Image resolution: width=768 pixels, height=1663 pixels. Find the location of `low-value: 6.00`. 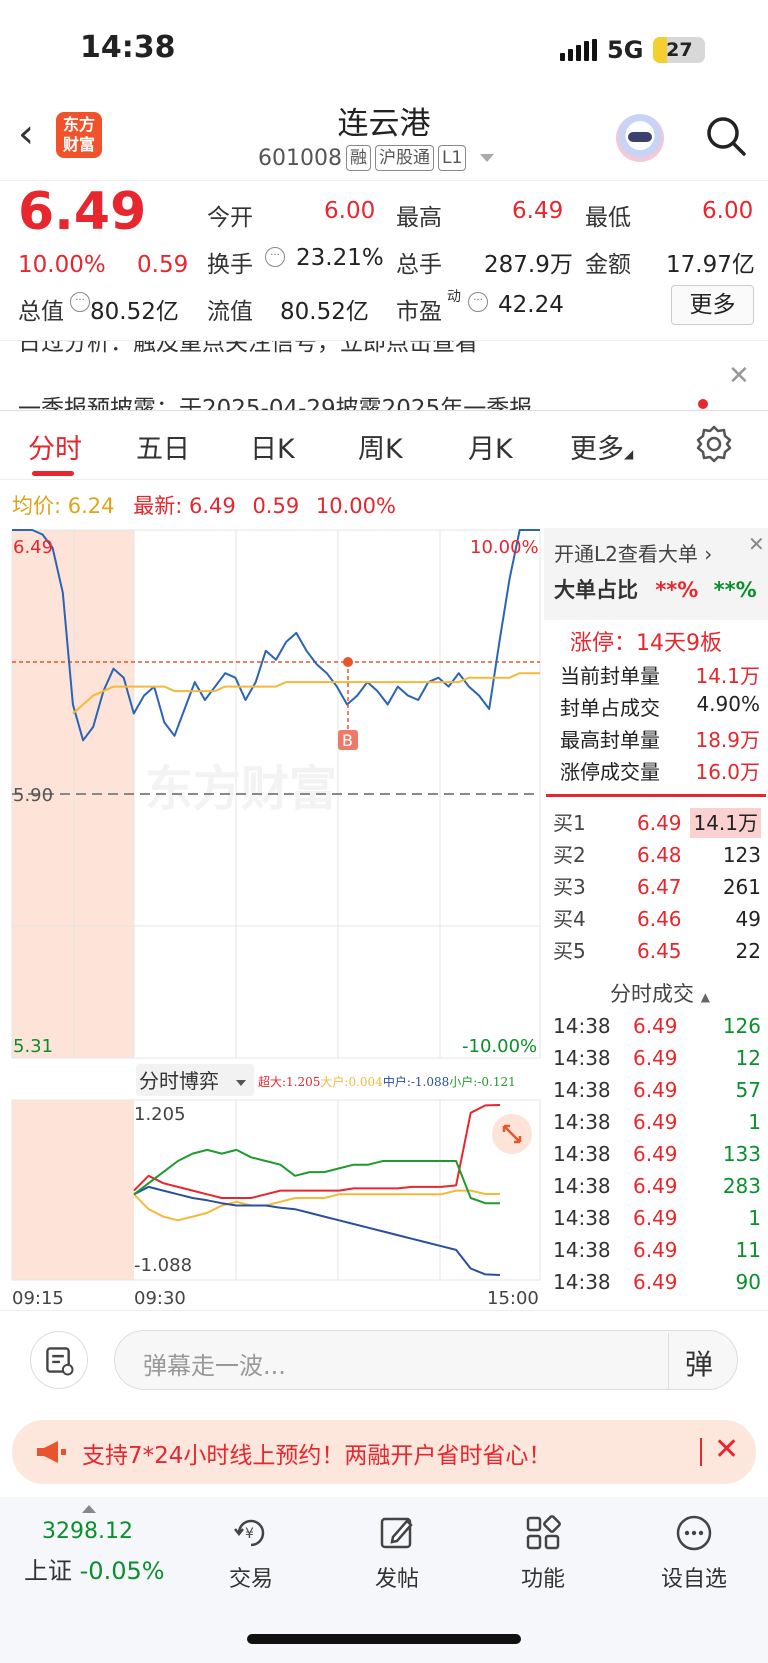

low-value: 6.00 is located at coordinates (728, 211).